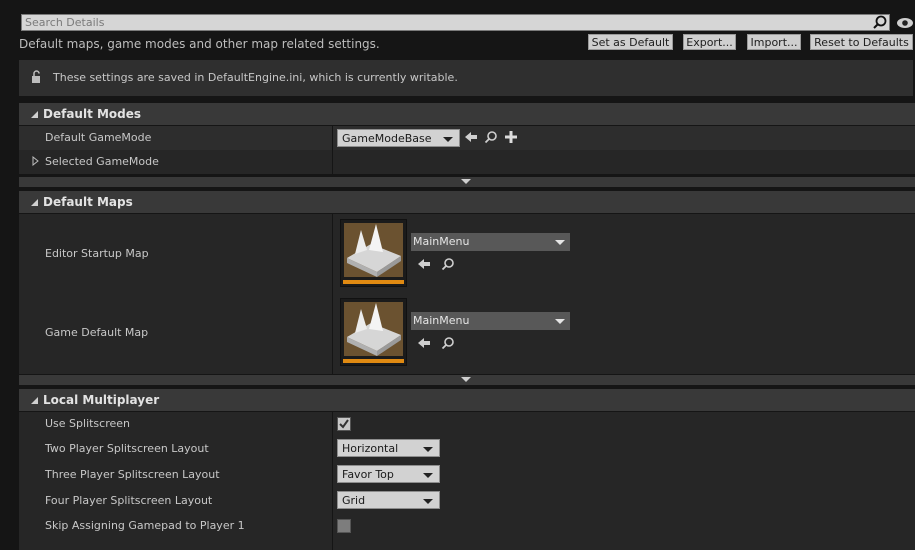  Describe the element at coordinates (36, 76) in the screenshot. I see `unlock-icon` at that location.